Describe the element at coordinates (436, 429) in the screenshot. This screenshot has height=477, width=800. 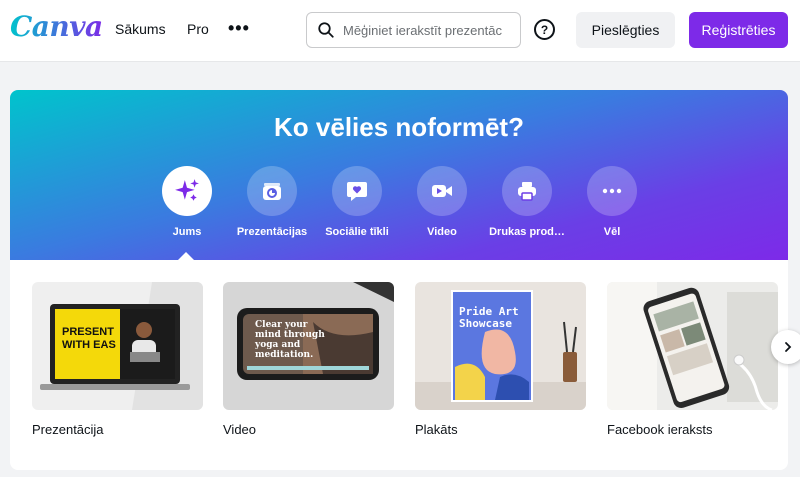
I see `card-label: Plakāts` at that location.